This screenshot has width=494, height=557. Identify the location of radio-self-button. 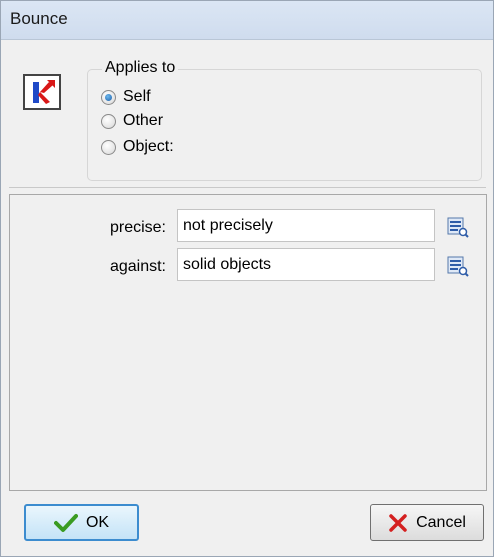
(108, 97).